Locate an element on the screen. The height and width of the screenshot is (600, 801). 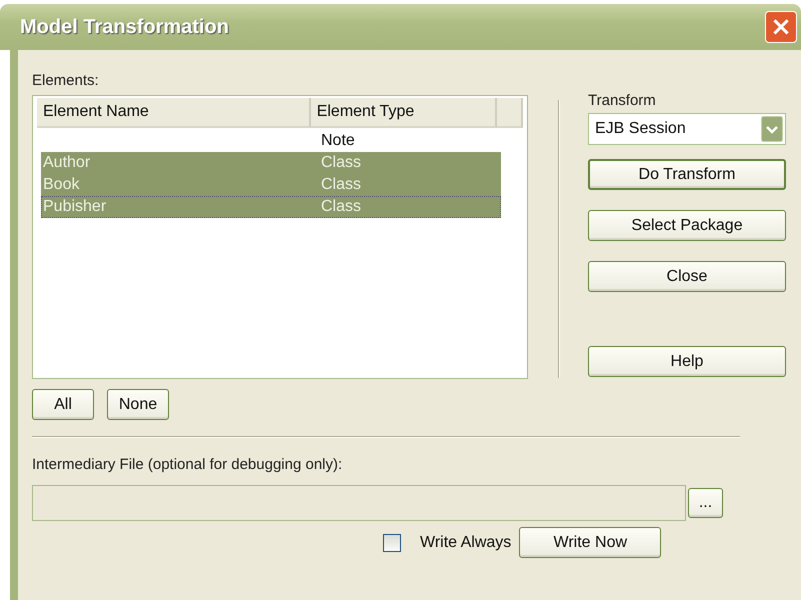
dialog-button: Close is located at coordinates (687, 276).